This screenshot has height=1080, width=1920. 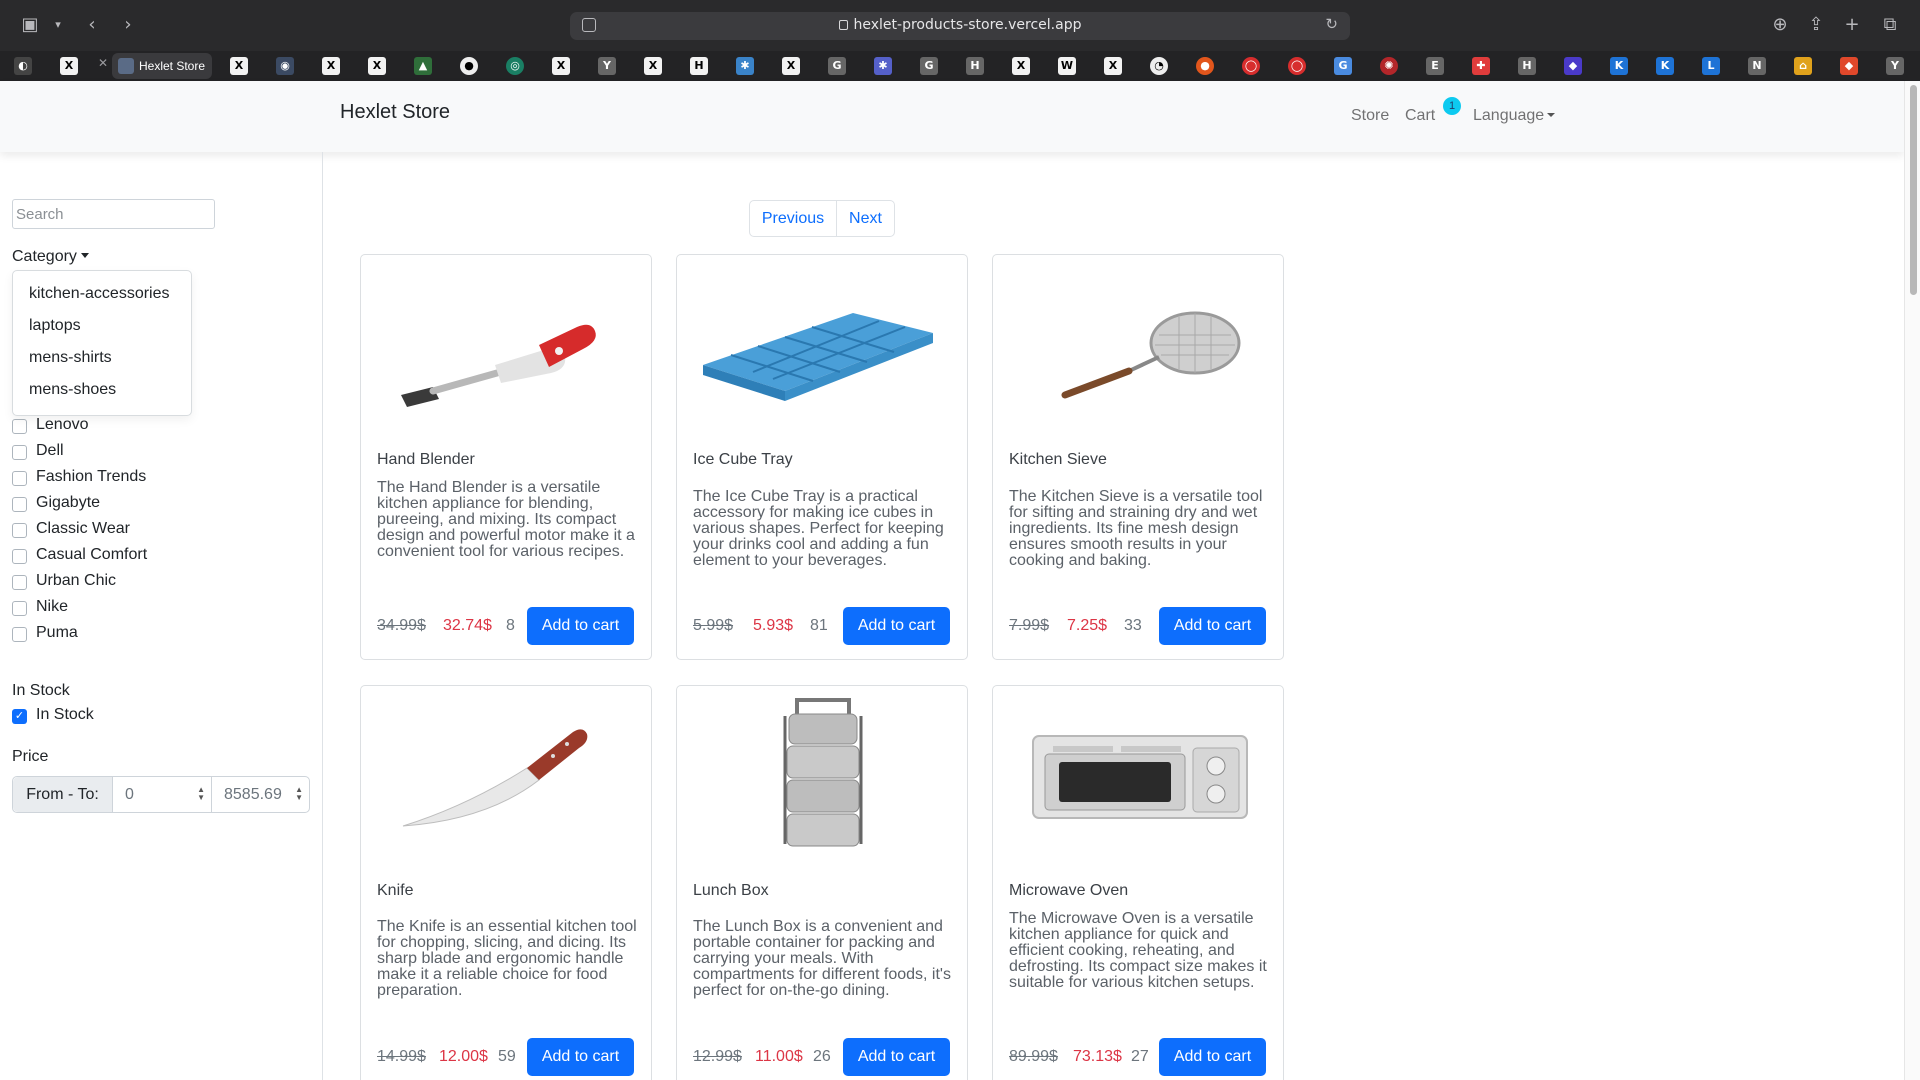 What do you see at coordinates (1816, 25) in the screenshot?
I see `share-icon: ⇪` at bounding box center [1816, 25].